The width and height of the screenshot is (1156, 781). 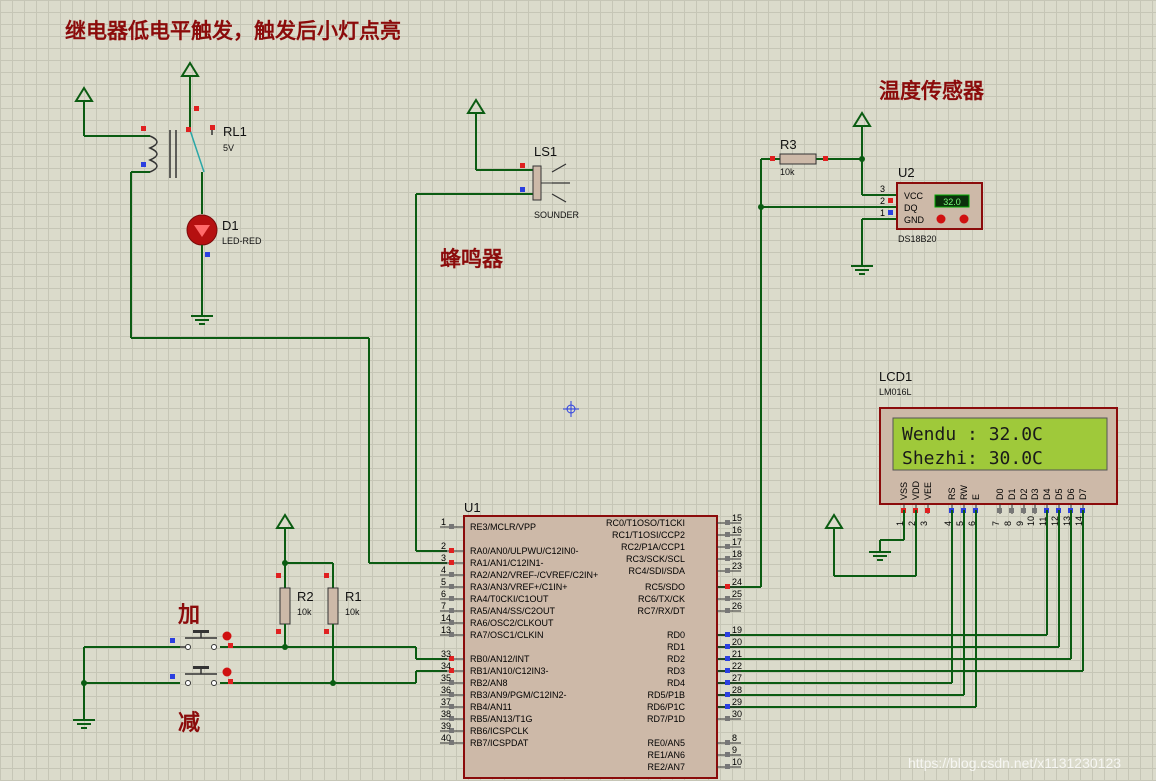 What do you see at coordinates (446, 690) in the screenshot?
I see `mcu-pin-number: 36` at bounding box center [446, 690].